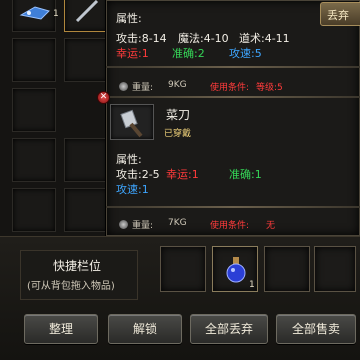 This screenshot has width=360, height=360. Describe the element at coordinates (61, 329) in the screenshot. I see `organize-button: 整理` at that location.